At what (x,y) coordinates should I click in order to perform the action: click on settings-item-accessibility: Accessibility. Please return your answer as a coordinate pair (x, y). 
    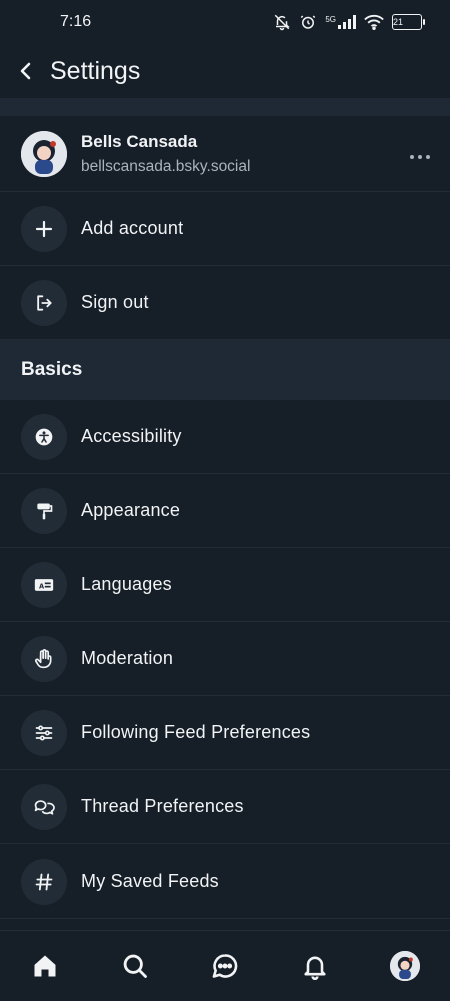
    Looking at the image, I should click on (225, 437).